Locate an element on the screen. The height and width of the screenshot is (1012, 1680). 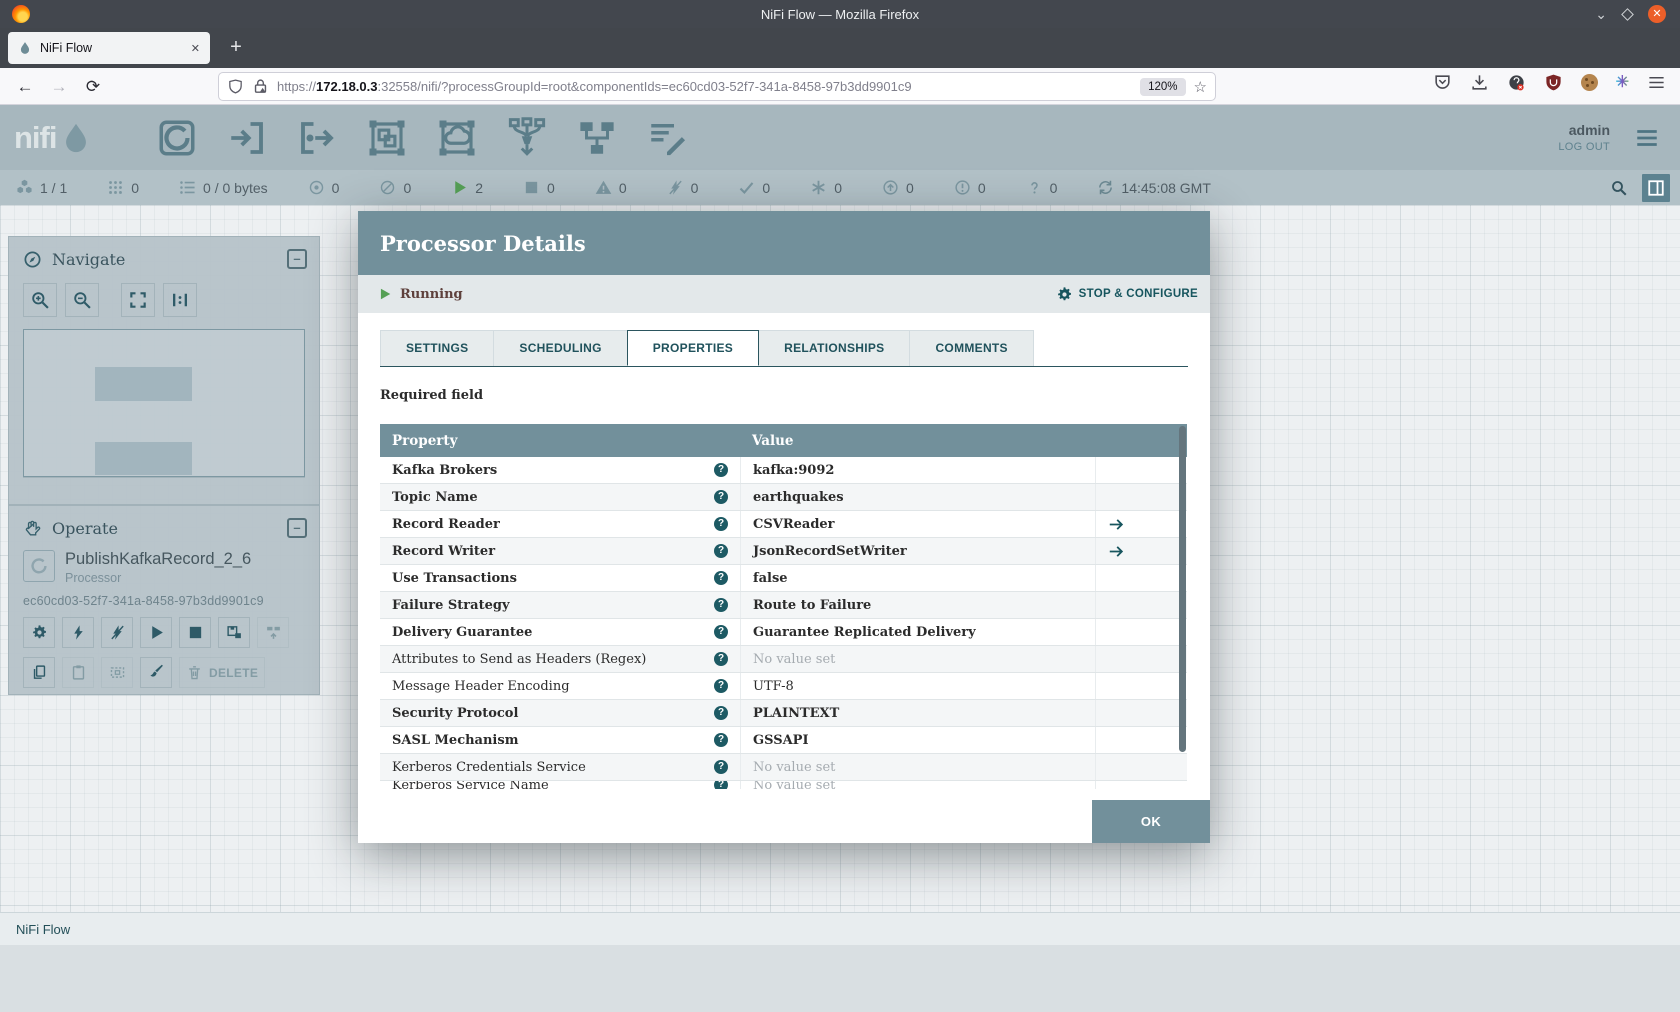
create-group-button is located at coordinates (117, 672).